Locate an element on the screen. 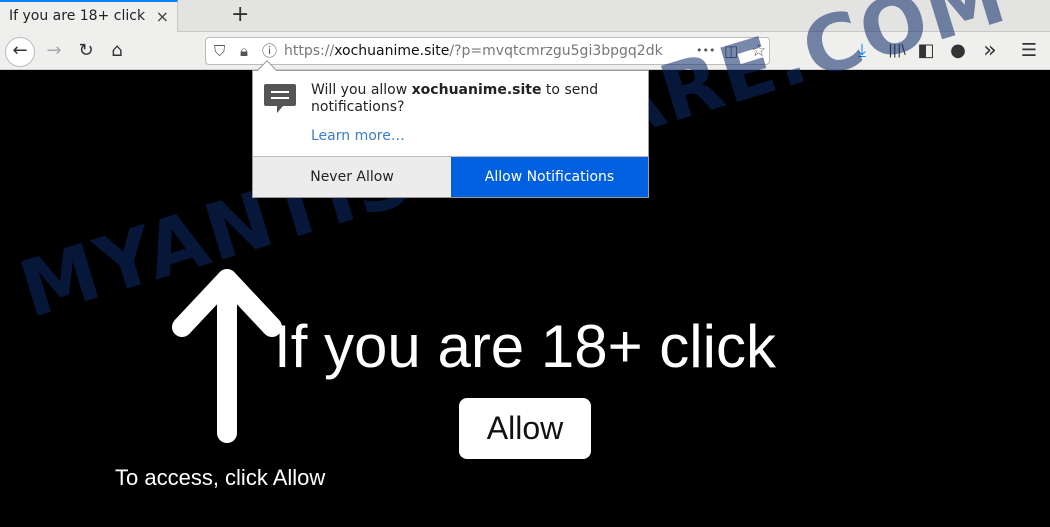 The image size is (1050, 527). forward-button: → is located at coordinates (54, 51).